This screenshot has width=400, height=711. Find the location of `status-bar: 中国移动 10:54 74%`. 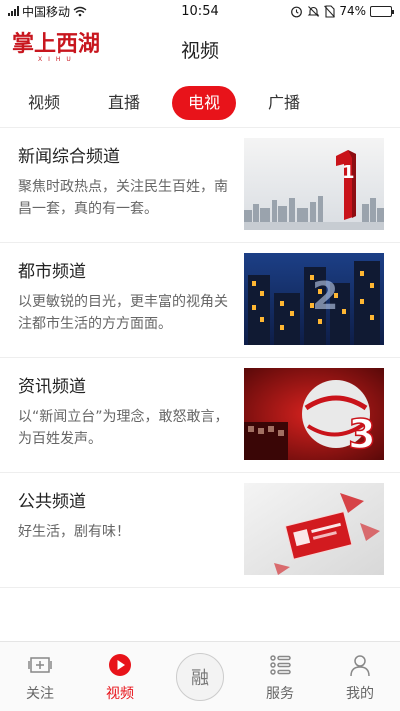

status-bar: 中国移动 10:54 74% is located at coordinates (200, 11).